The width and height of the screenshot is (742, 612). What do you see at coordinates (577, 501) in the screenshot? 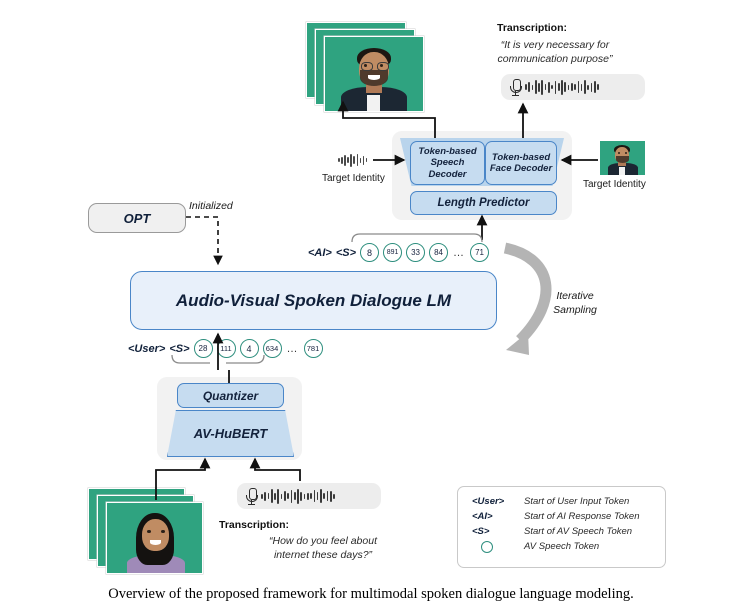
I see `legend-value: Start of User Input Token` at bounding box center [577, 501].